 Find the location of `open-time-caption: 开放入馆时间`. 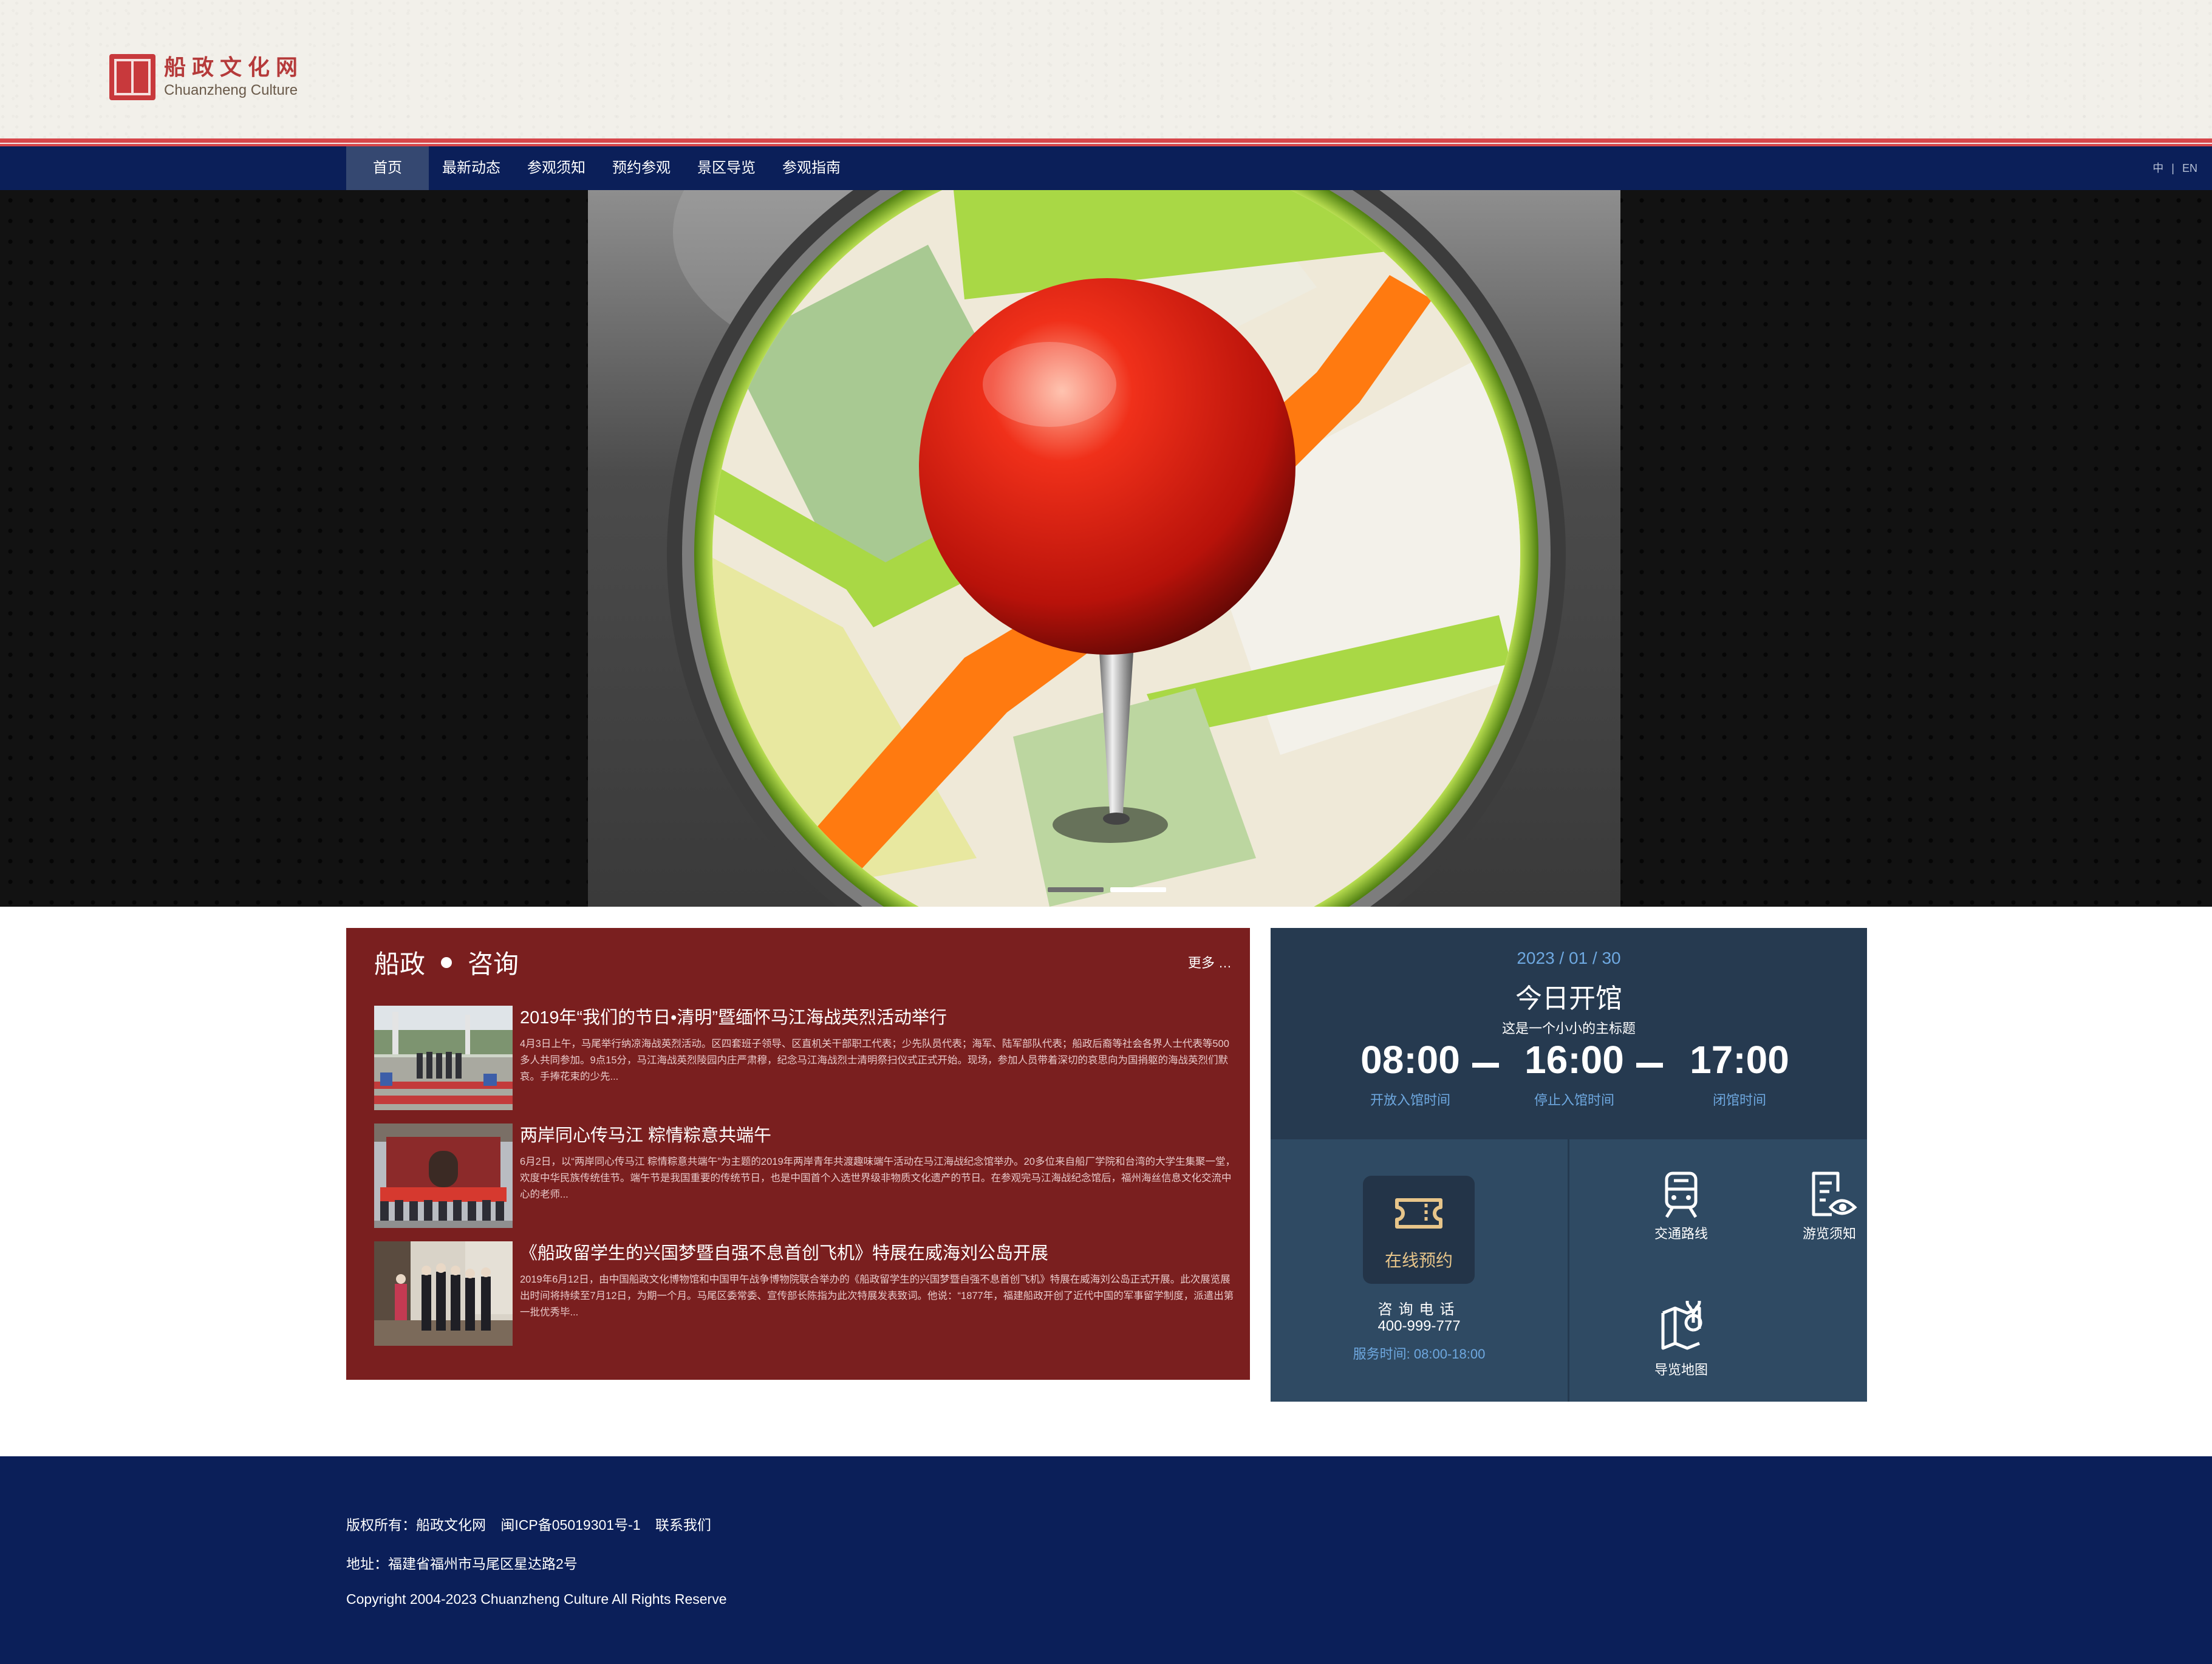

open-time-caption: 开放入馆时间 is located at coordinates (1410, 1100).